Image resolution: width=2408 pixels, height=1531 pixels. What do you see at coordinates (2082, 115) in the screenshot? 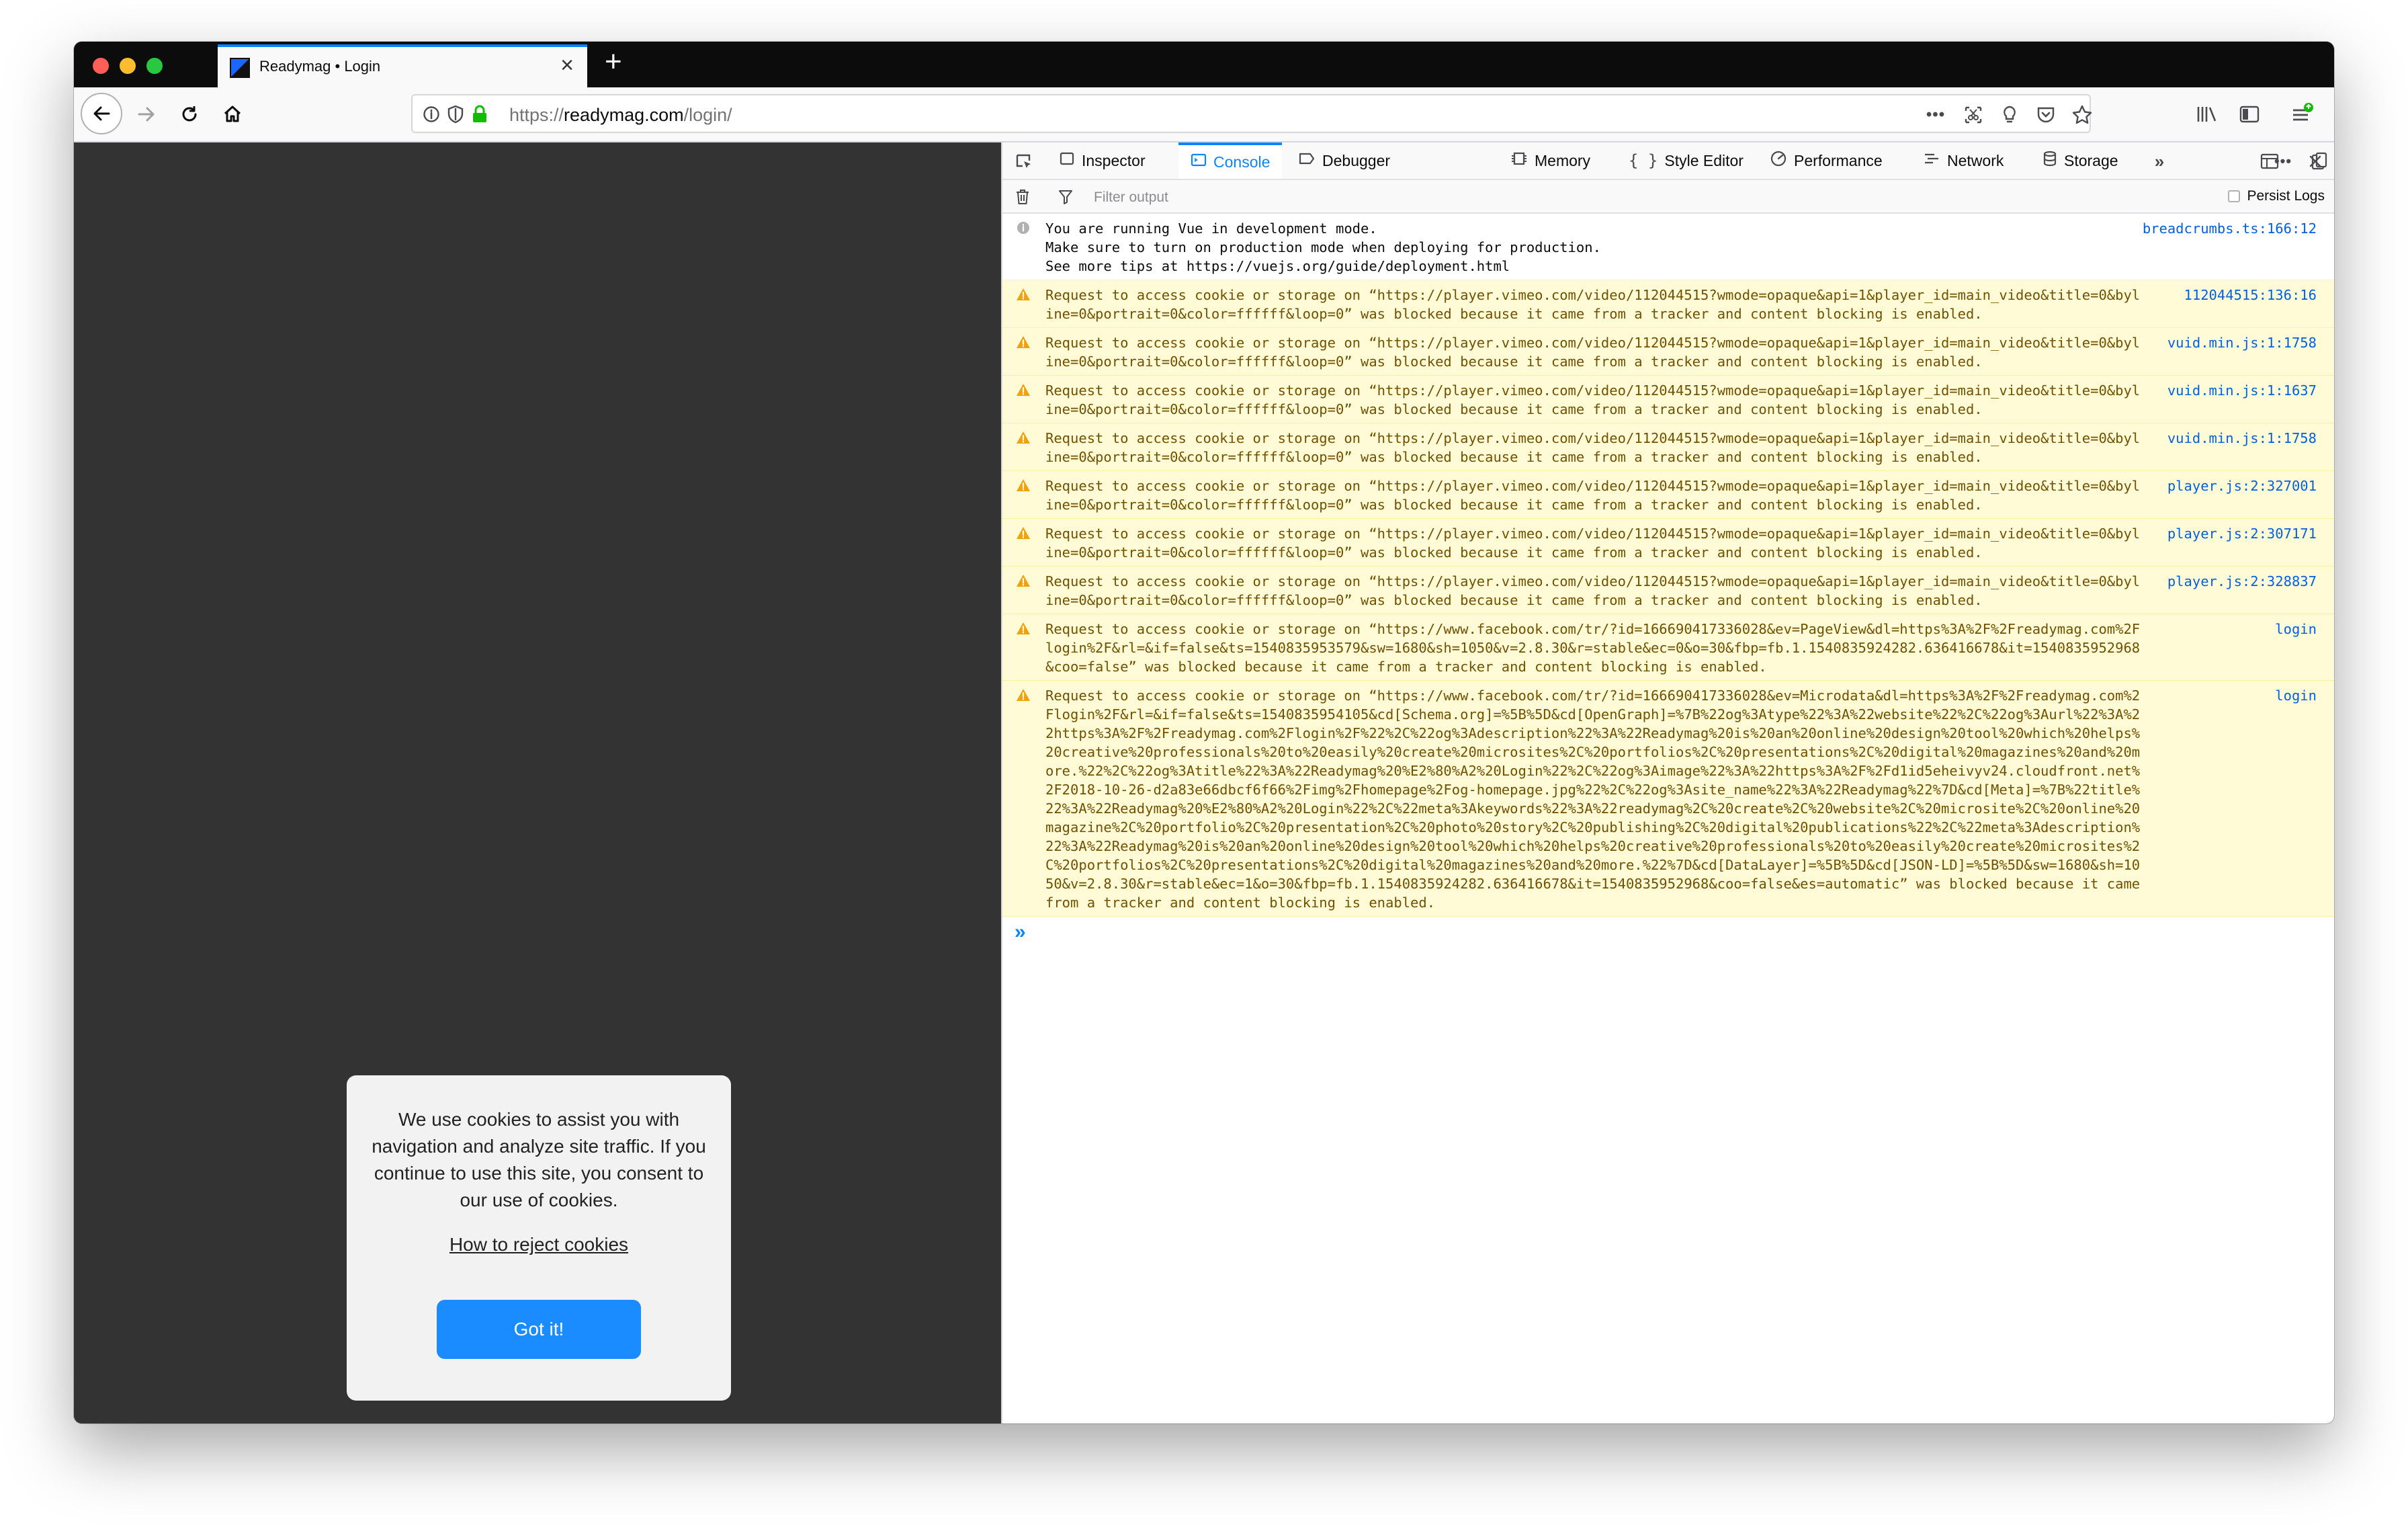
I see `bookmark-star-icon` at bounding box center [2082, 115].